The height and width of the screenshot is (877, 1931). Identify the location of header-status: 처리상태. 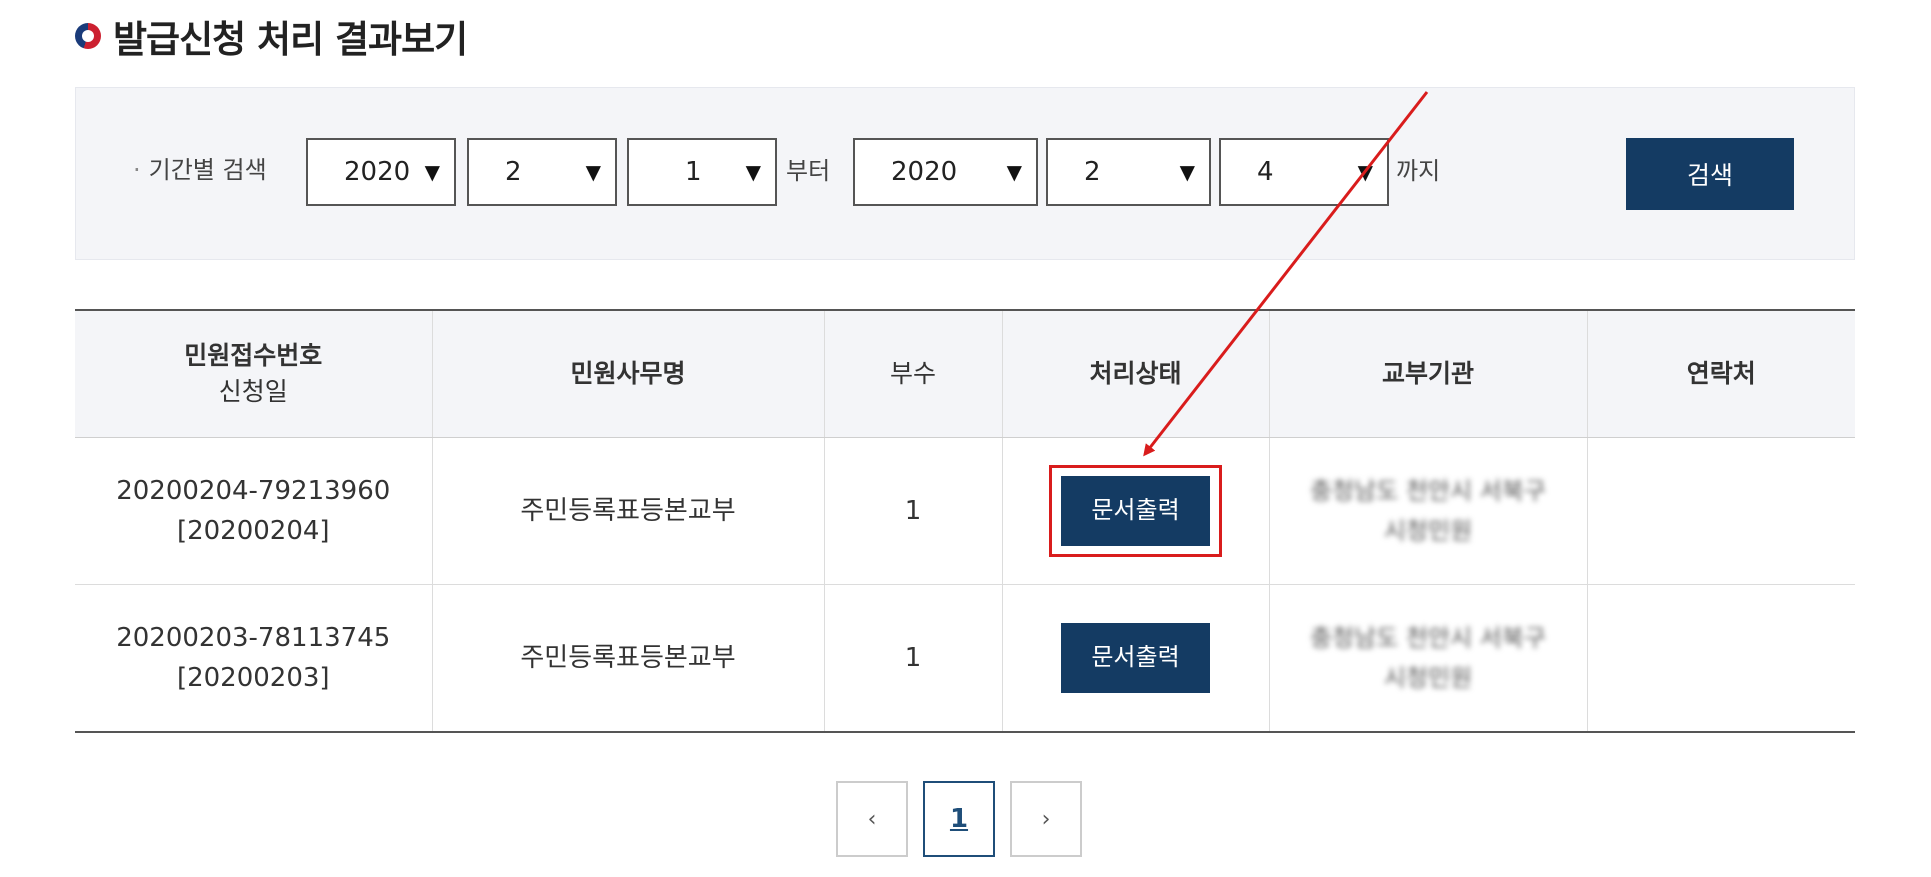
(1136, 374).